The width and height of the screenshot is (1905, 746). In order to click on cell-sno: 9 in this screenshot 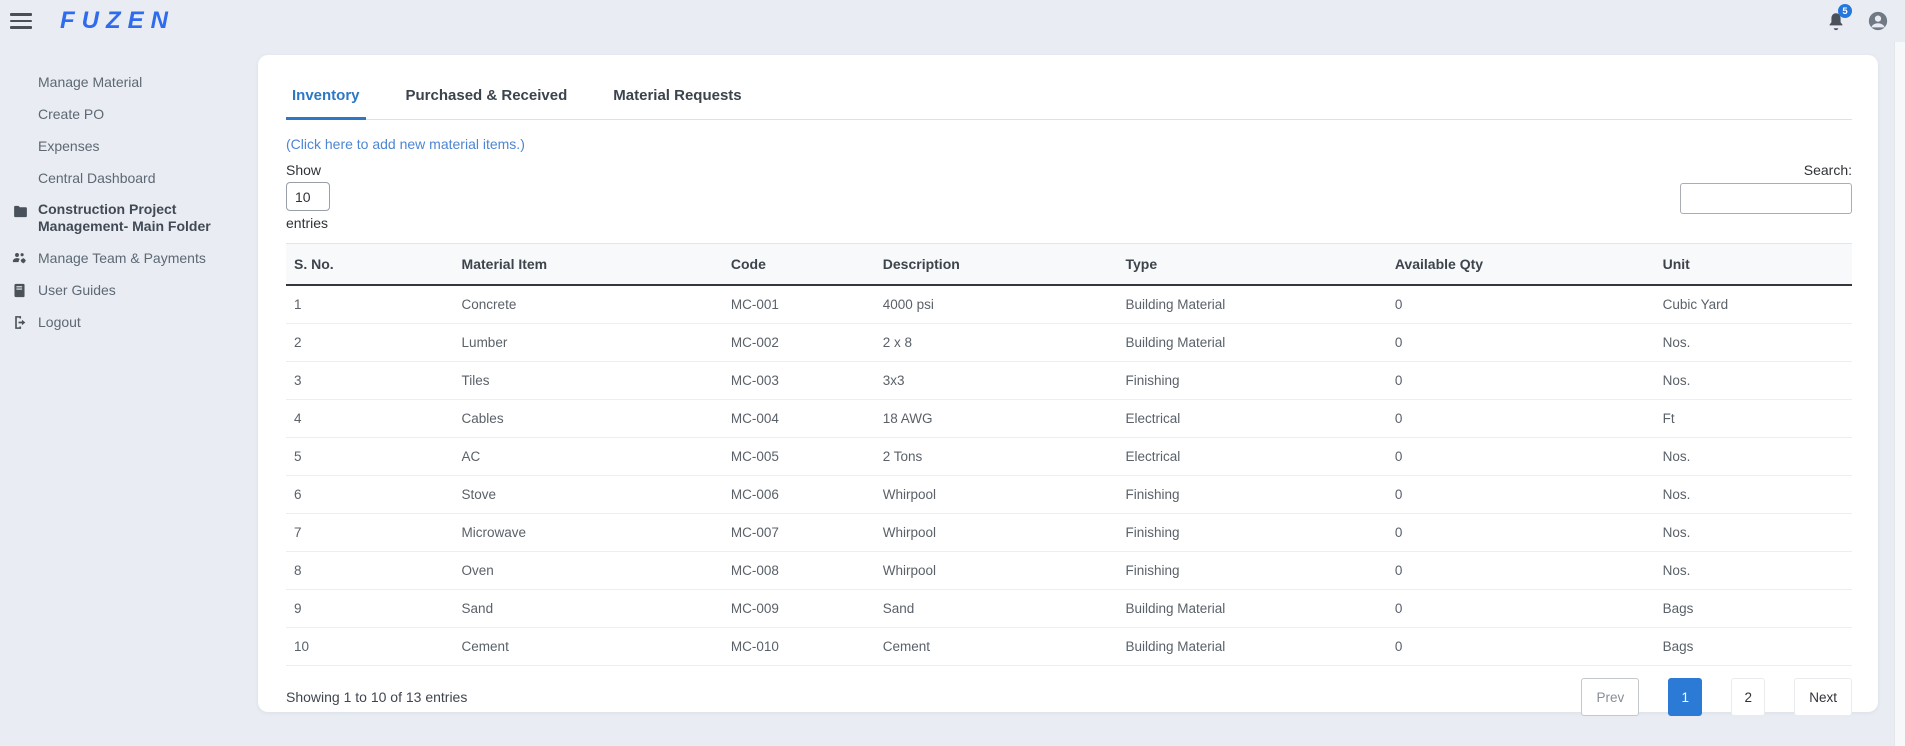, I will do `click(370, 608)`.